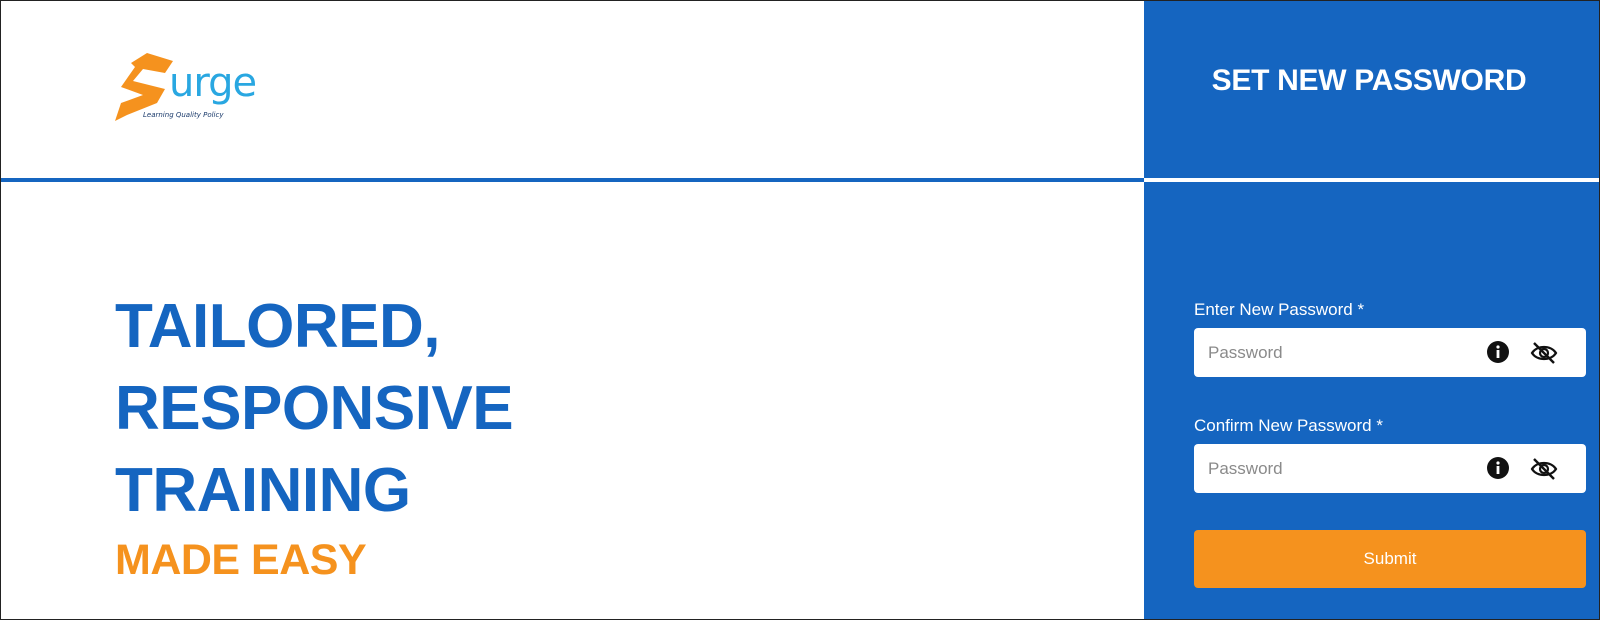  What do you see at coordinates (1371, 180) in the screenshot?
I see `panel-divider` at bounding box center [1371, 180].